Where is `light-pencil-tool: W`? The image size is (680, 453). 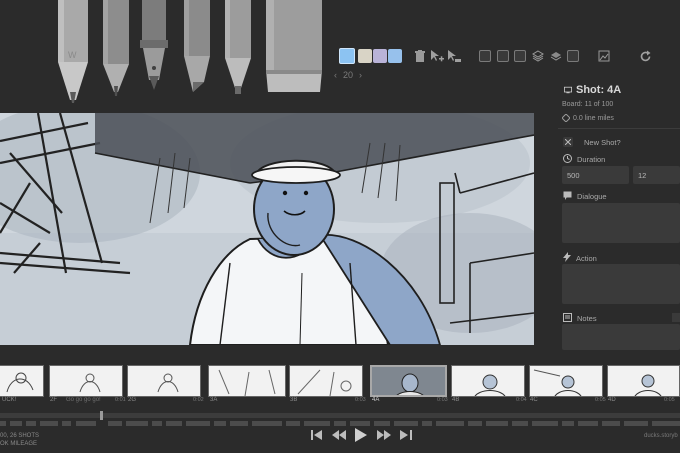
light-pencil-tool: W is located at coordinates (73, 53).